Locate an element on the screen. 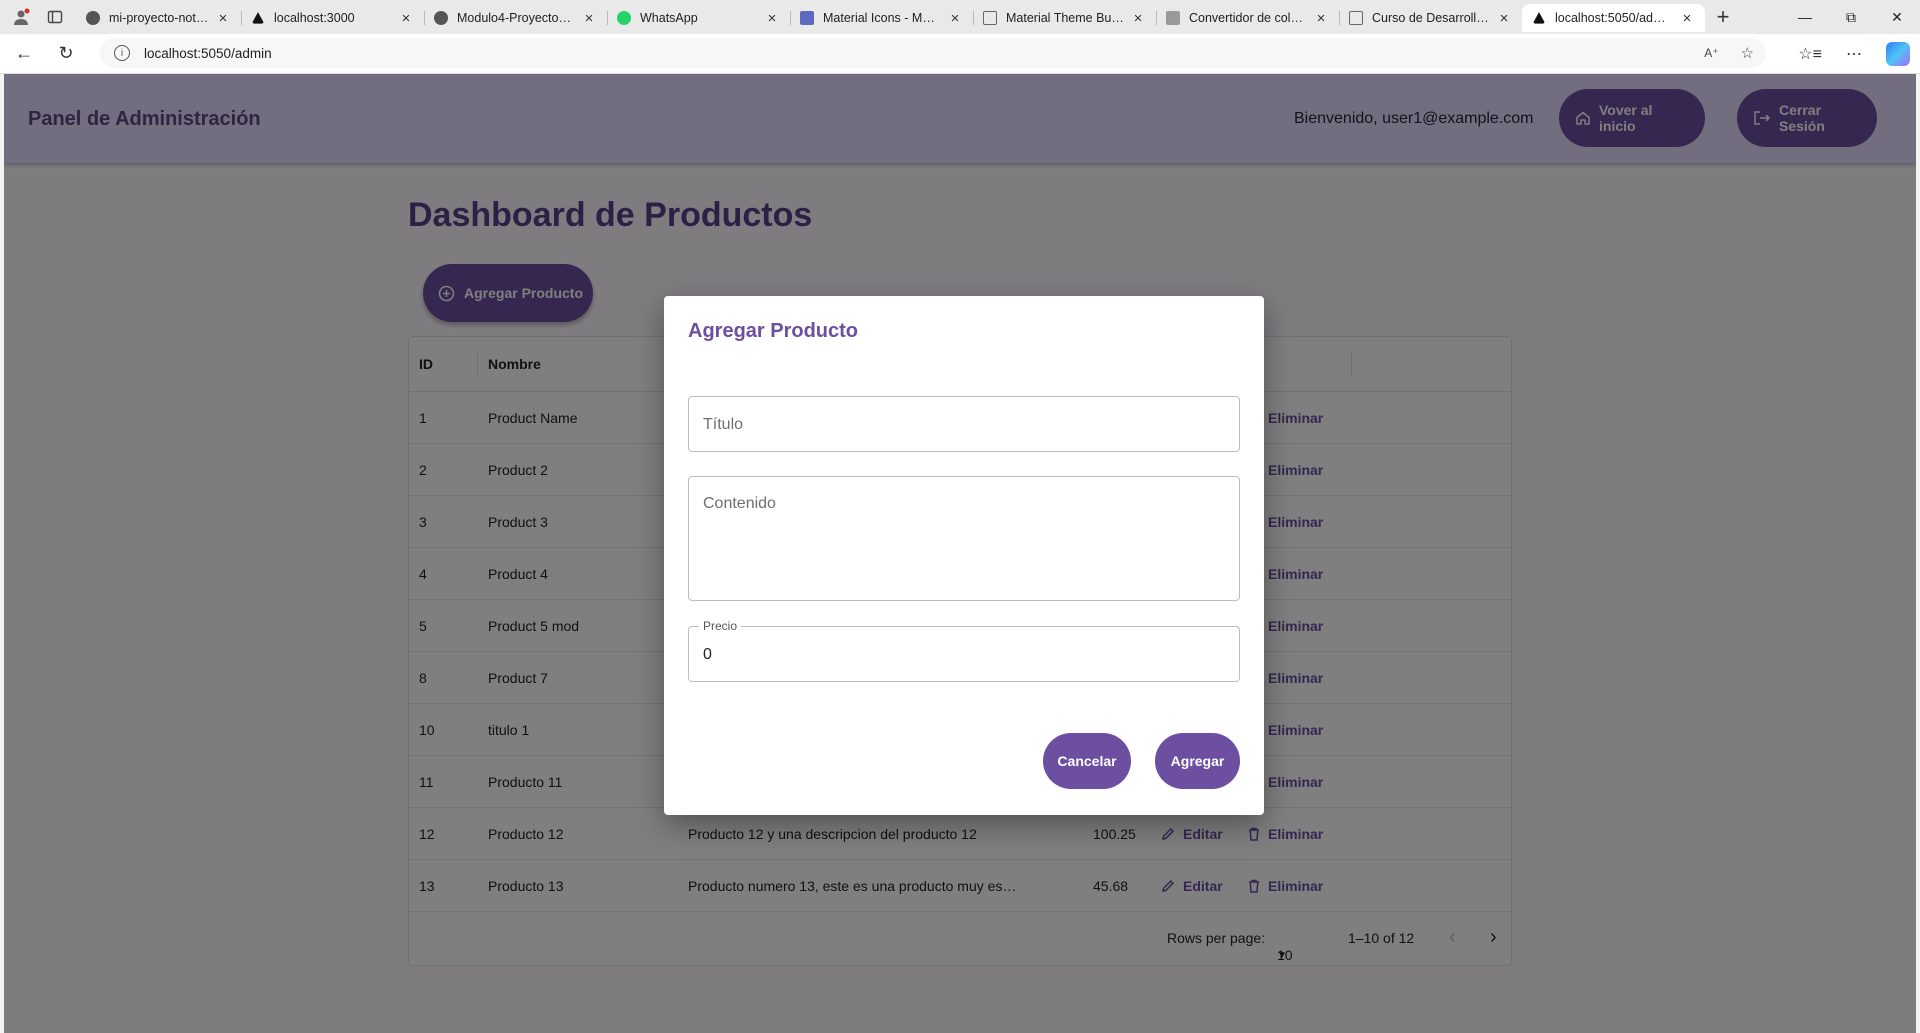  browser-tab: Material Icons - Mater... × is located at coordinates (881, 18).